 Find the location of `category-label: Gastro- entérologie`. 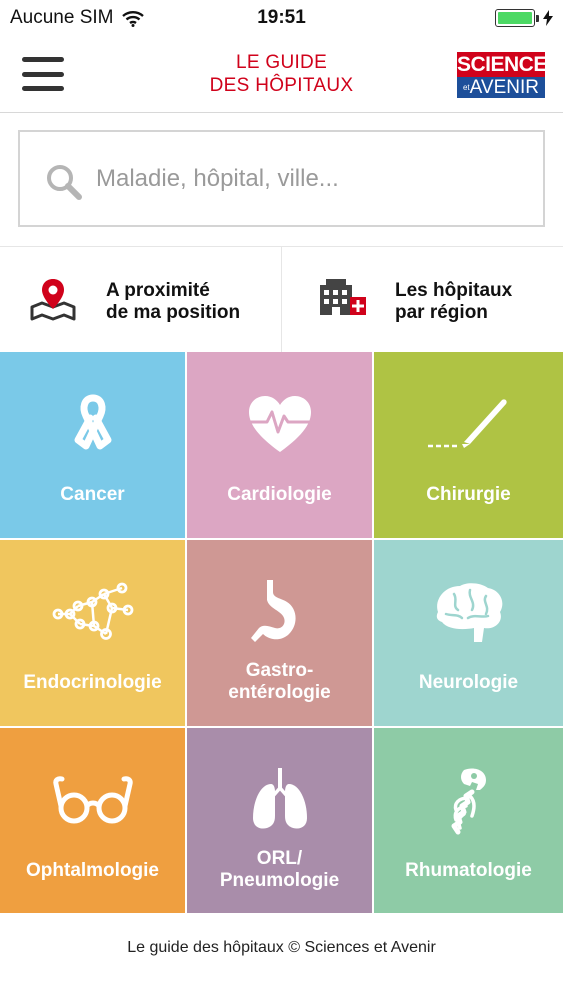

category-label: Gastro- entérologie is located at coordinates (279, 681).